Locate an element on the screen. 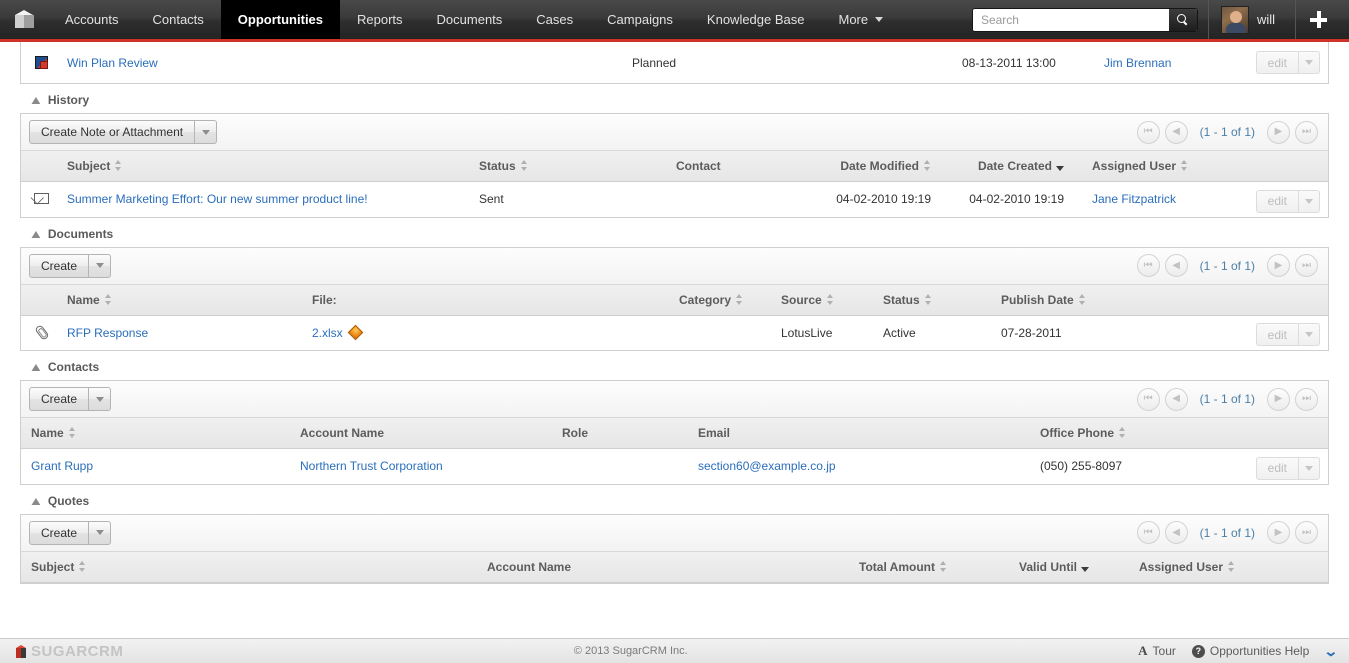 The height and width of the screenshot is (663, 1349). email-link: section60@example.co.jp is located at coordinates (767, 466).